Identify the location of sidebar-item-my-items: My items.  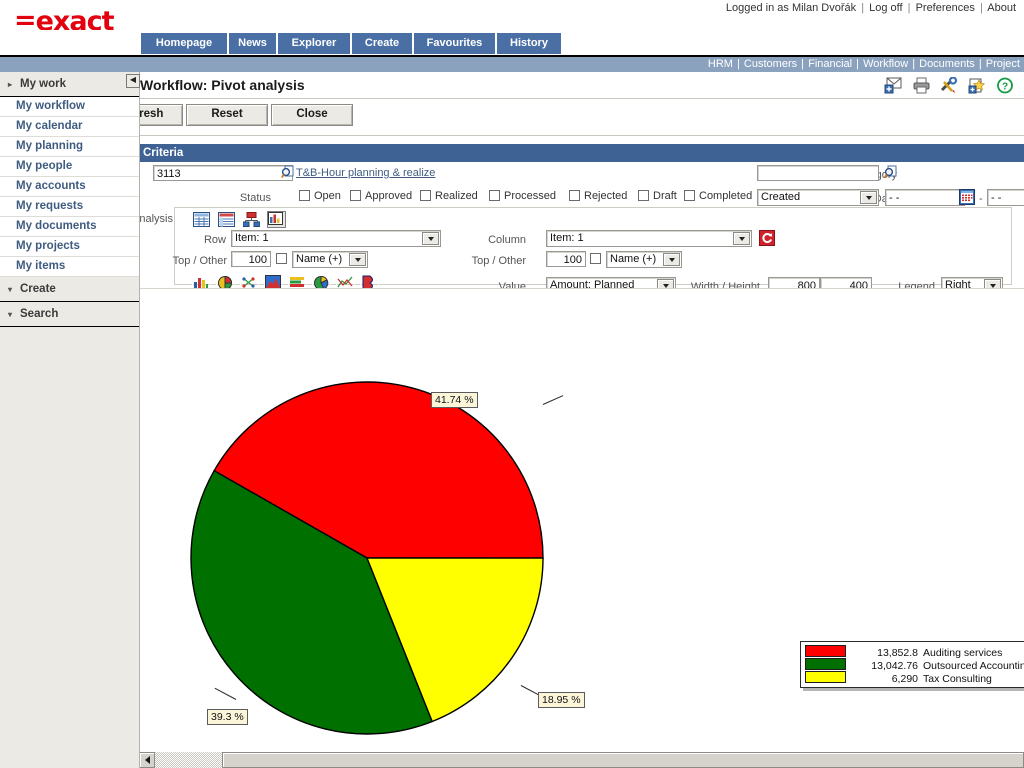
(69, 267).